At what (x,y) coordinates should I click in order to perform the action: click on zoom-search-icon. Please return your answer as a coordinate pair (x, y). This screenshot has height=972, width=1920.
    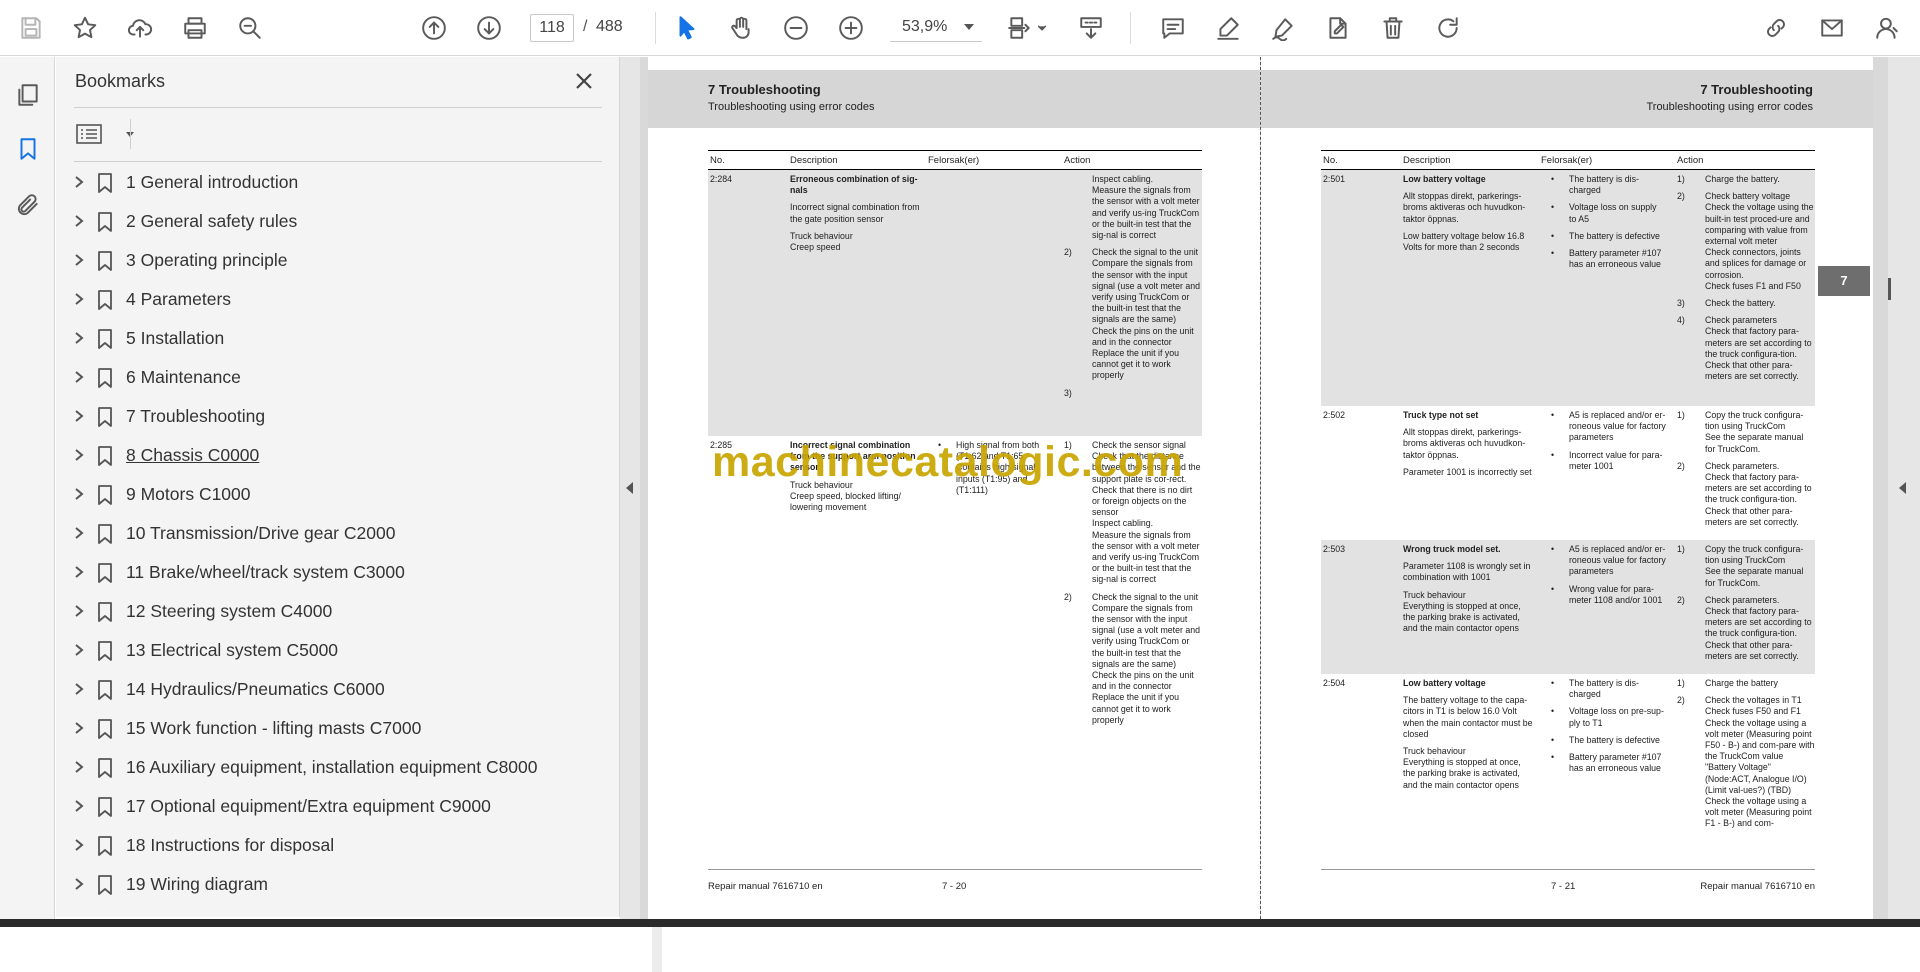
    Looking at the image, I should click on (250, 28).